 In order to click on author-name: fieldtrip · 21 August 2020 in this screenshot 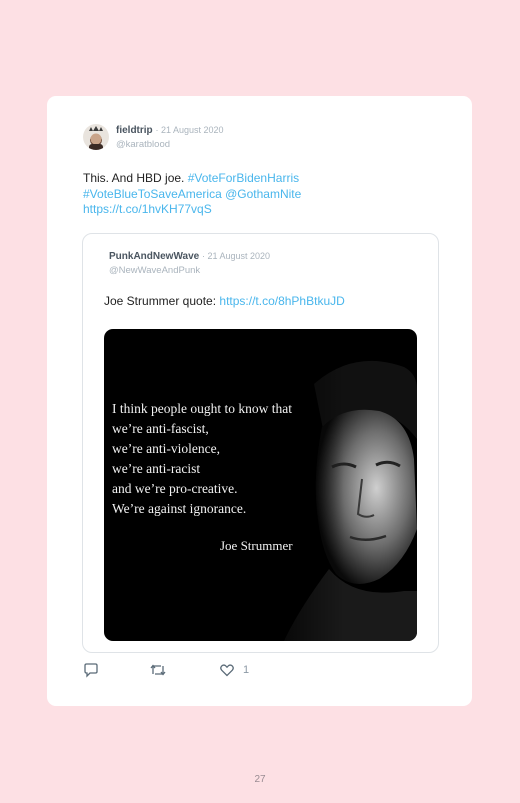, I will do `click(170, 130)`.